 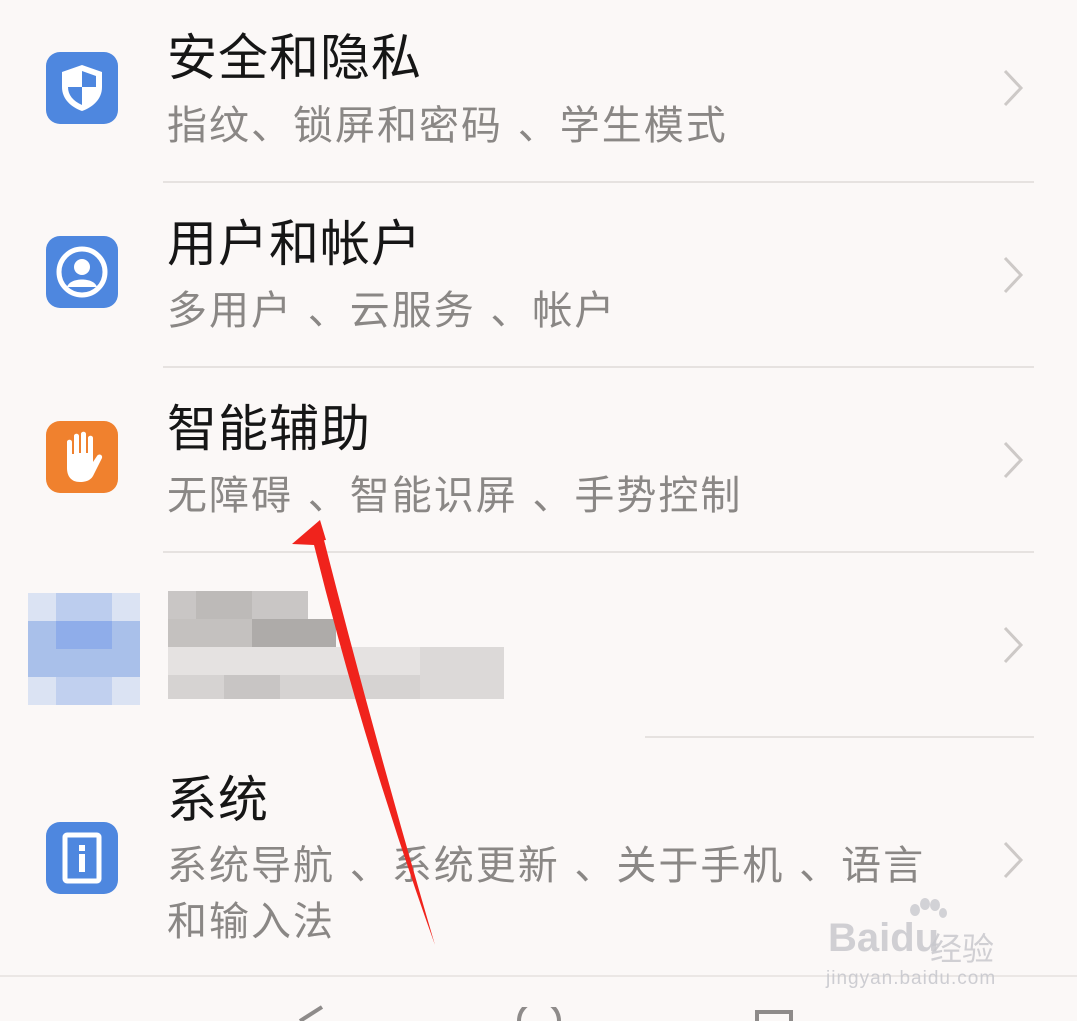 What do you see at coordinates (447, 126) in the screenshot?
I see `settings-item-subtitle: 指纹、锁屏和密码 、学生模式` at bounding box center [447, 126].